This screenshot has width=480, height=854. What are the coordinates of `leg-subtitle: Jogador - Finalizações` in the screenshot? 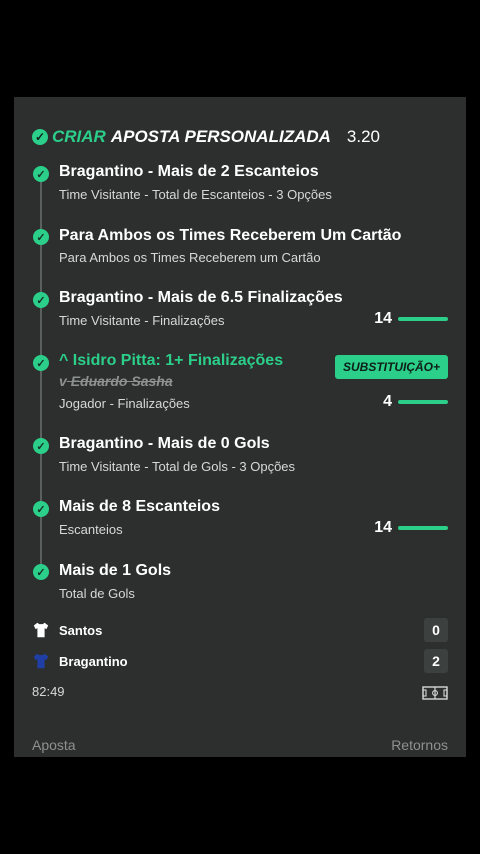 It's located at (124, 403).